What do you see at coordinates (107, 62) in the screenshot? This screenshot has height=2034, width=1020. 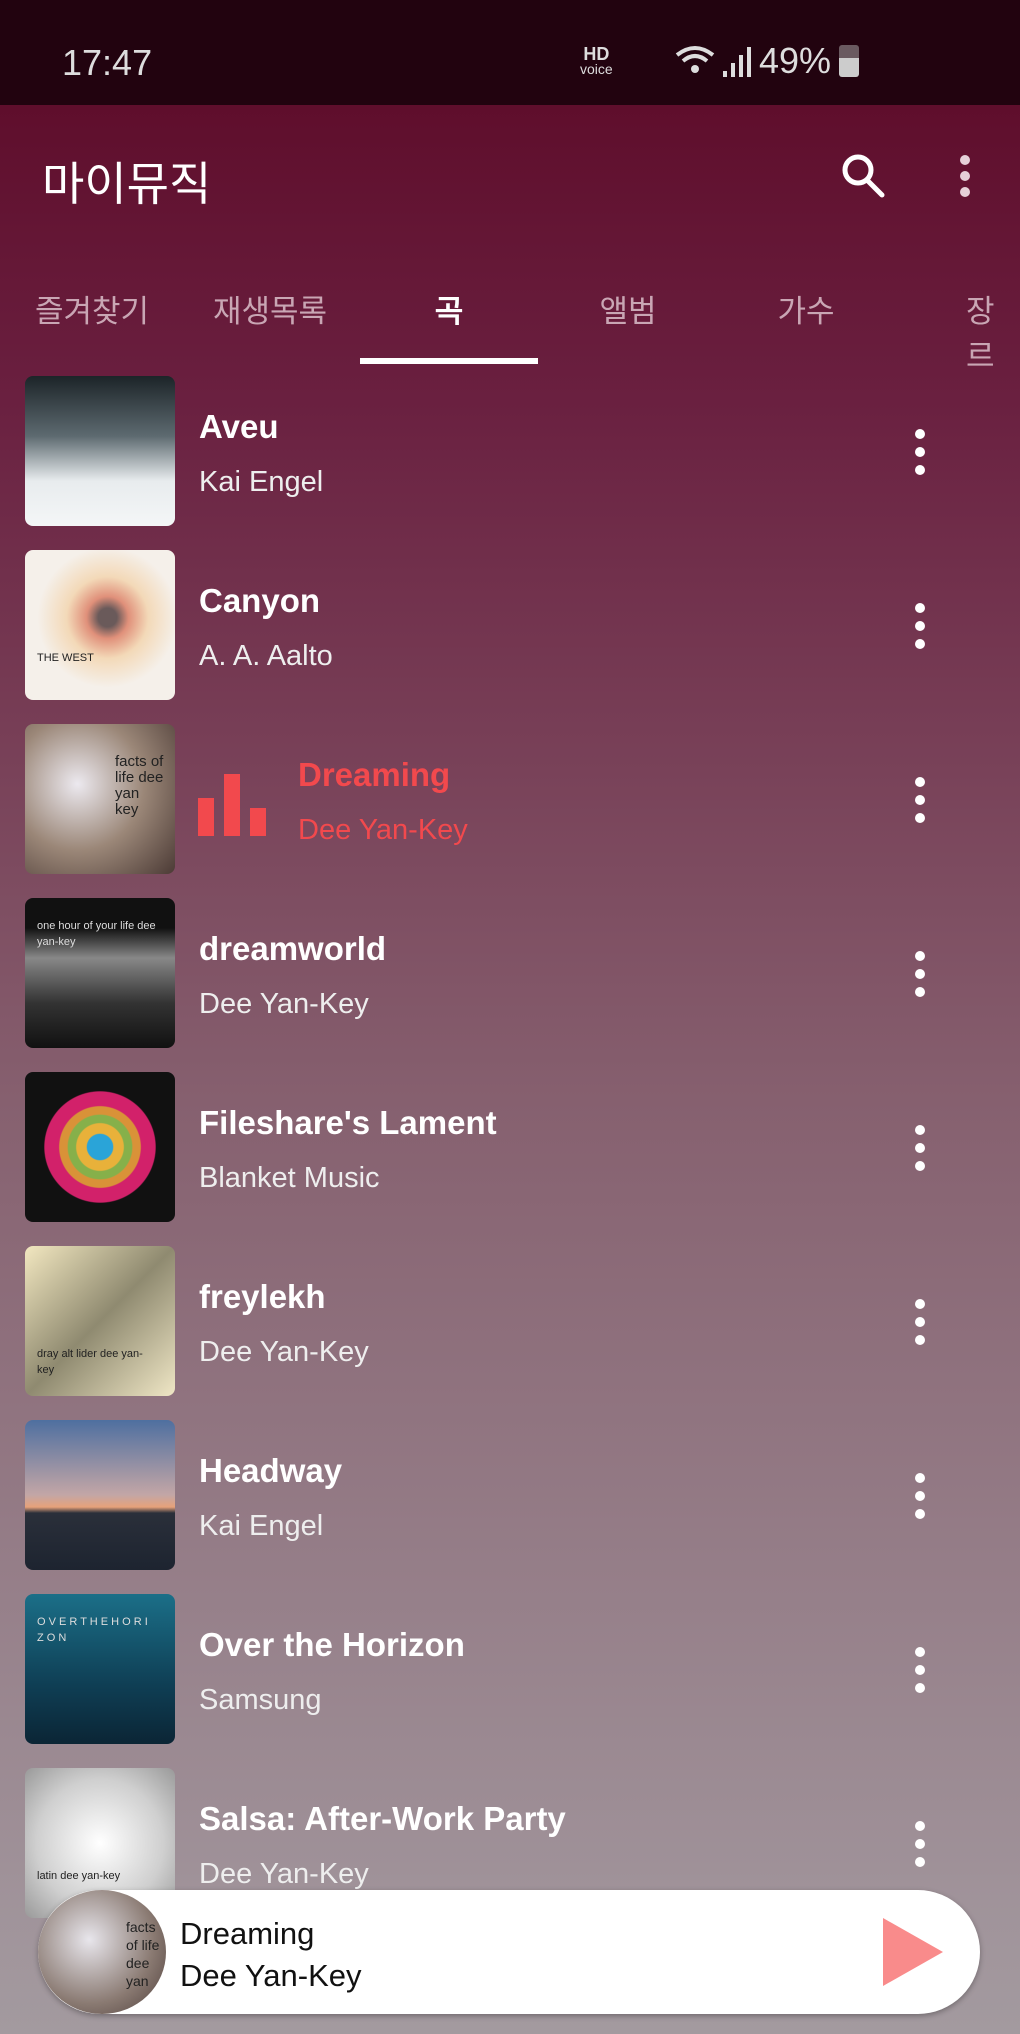 I see `status-time: 17:47` at bounding box center [107, 62].